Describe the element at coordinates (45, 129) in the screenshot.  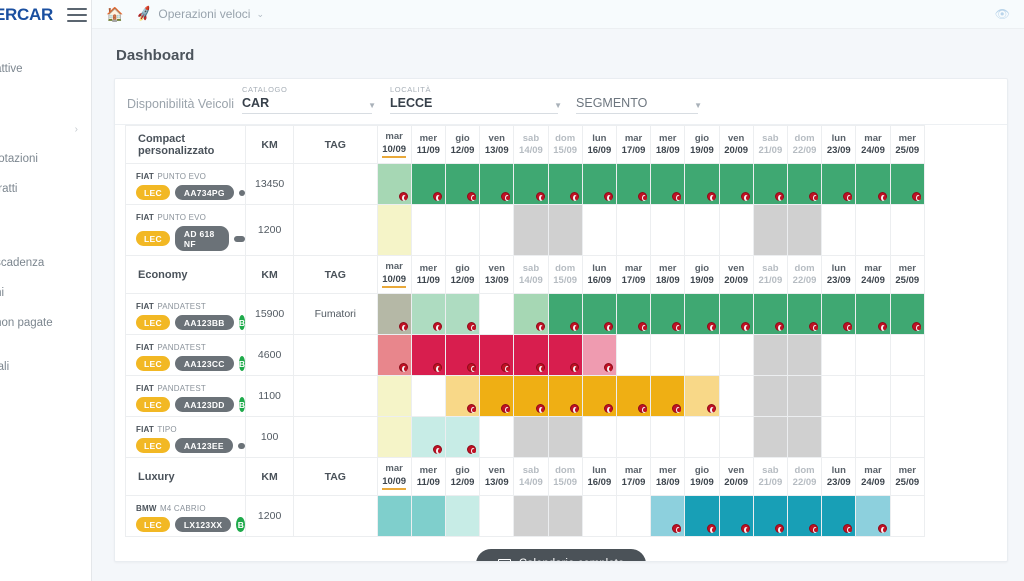
I see `sidebar-item-2: lità›` at that location.